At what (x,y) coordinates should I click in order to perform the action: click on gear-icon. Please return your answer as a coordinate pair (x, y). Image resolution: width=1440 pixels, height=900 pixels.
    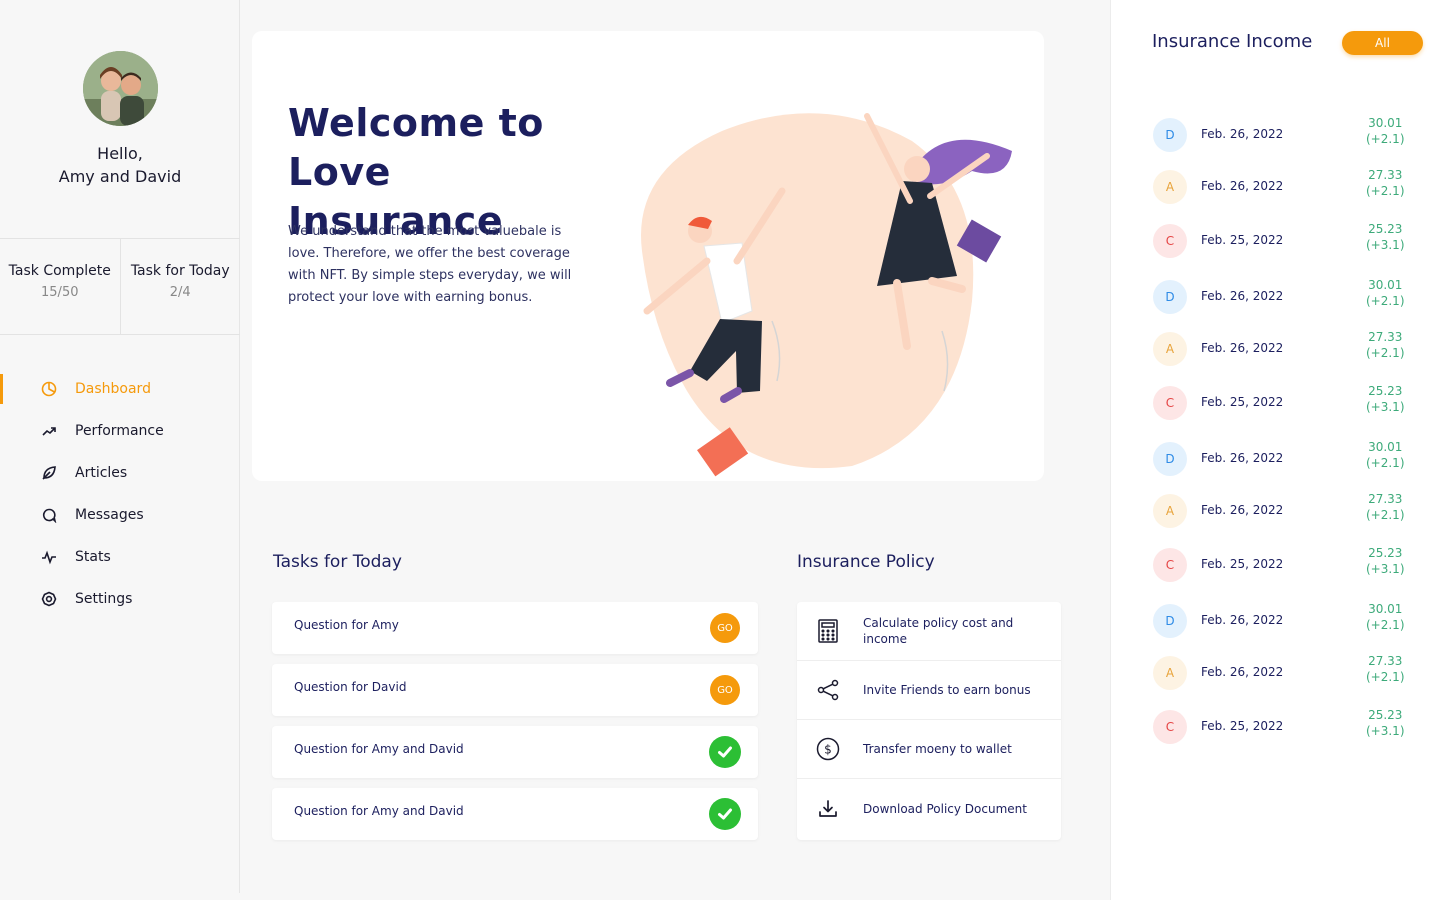
    Looking at the image, I should click on (49, 599).